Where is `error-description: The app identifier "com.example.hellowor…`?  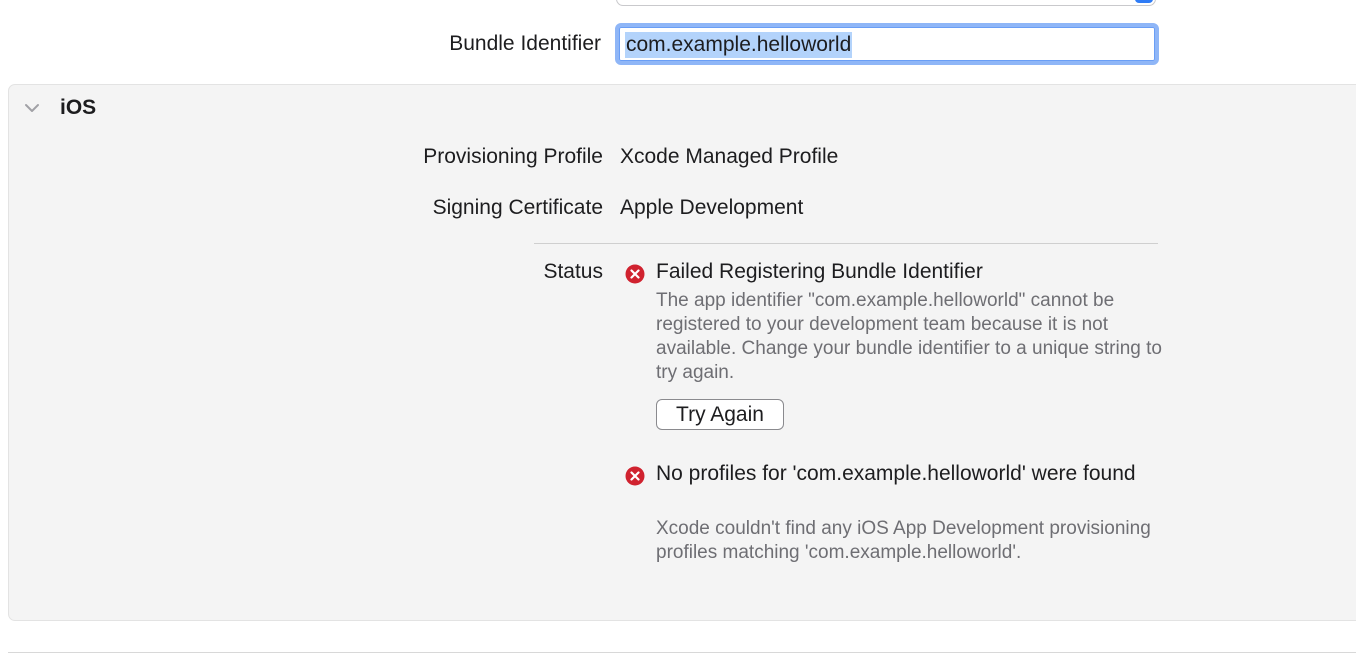 error-description: The app identifier "com.example.hellowor… is located at coordinates (909, 336).